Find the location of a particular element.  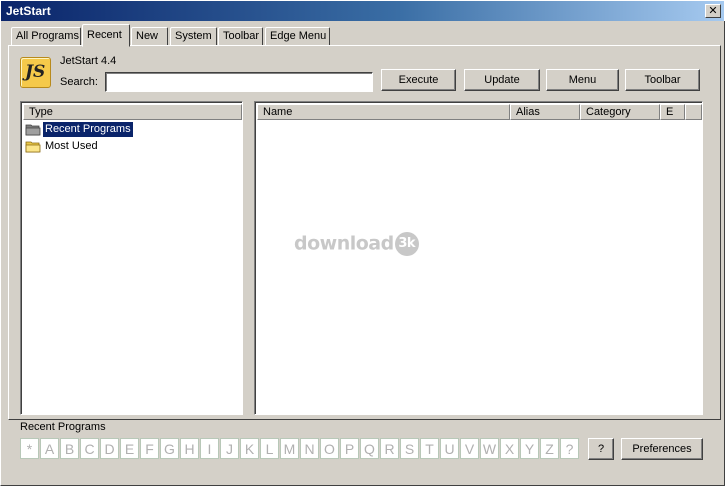

letter-button-z: Z is located at coordinates (549, 448).